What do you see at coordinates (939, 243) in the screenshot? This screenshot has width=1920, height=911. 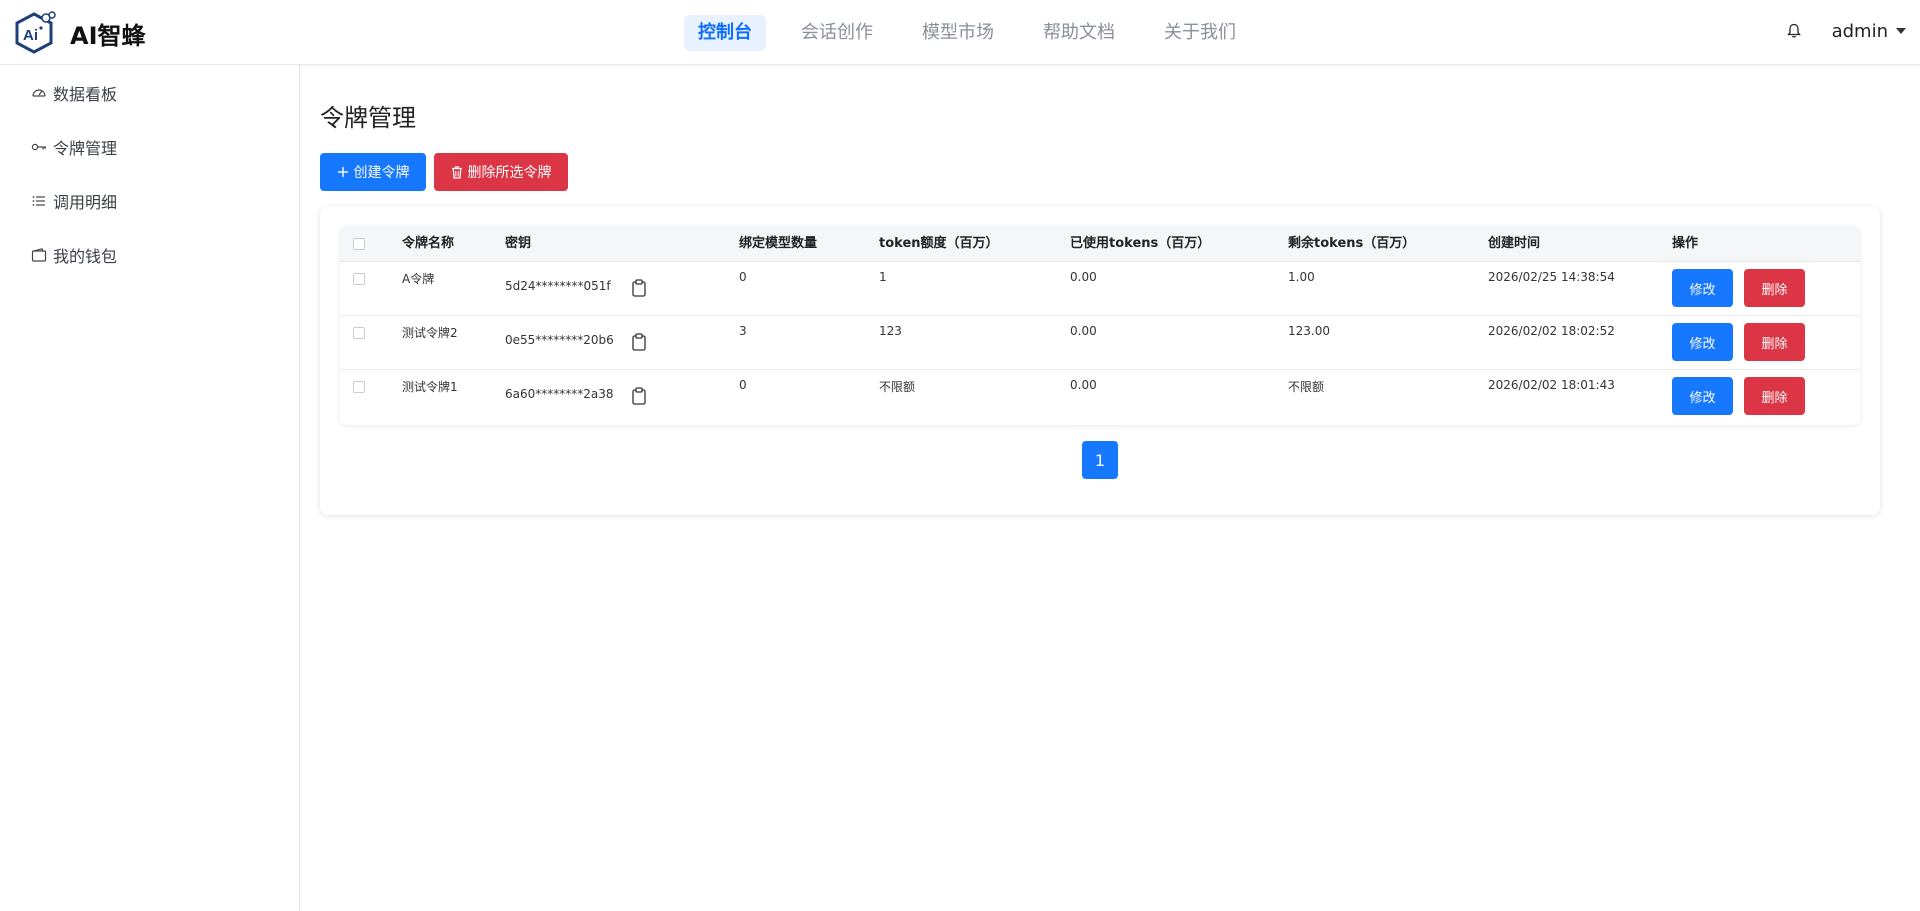 I see `column-header: token额度（百万）` at bounding box center [939, 243].